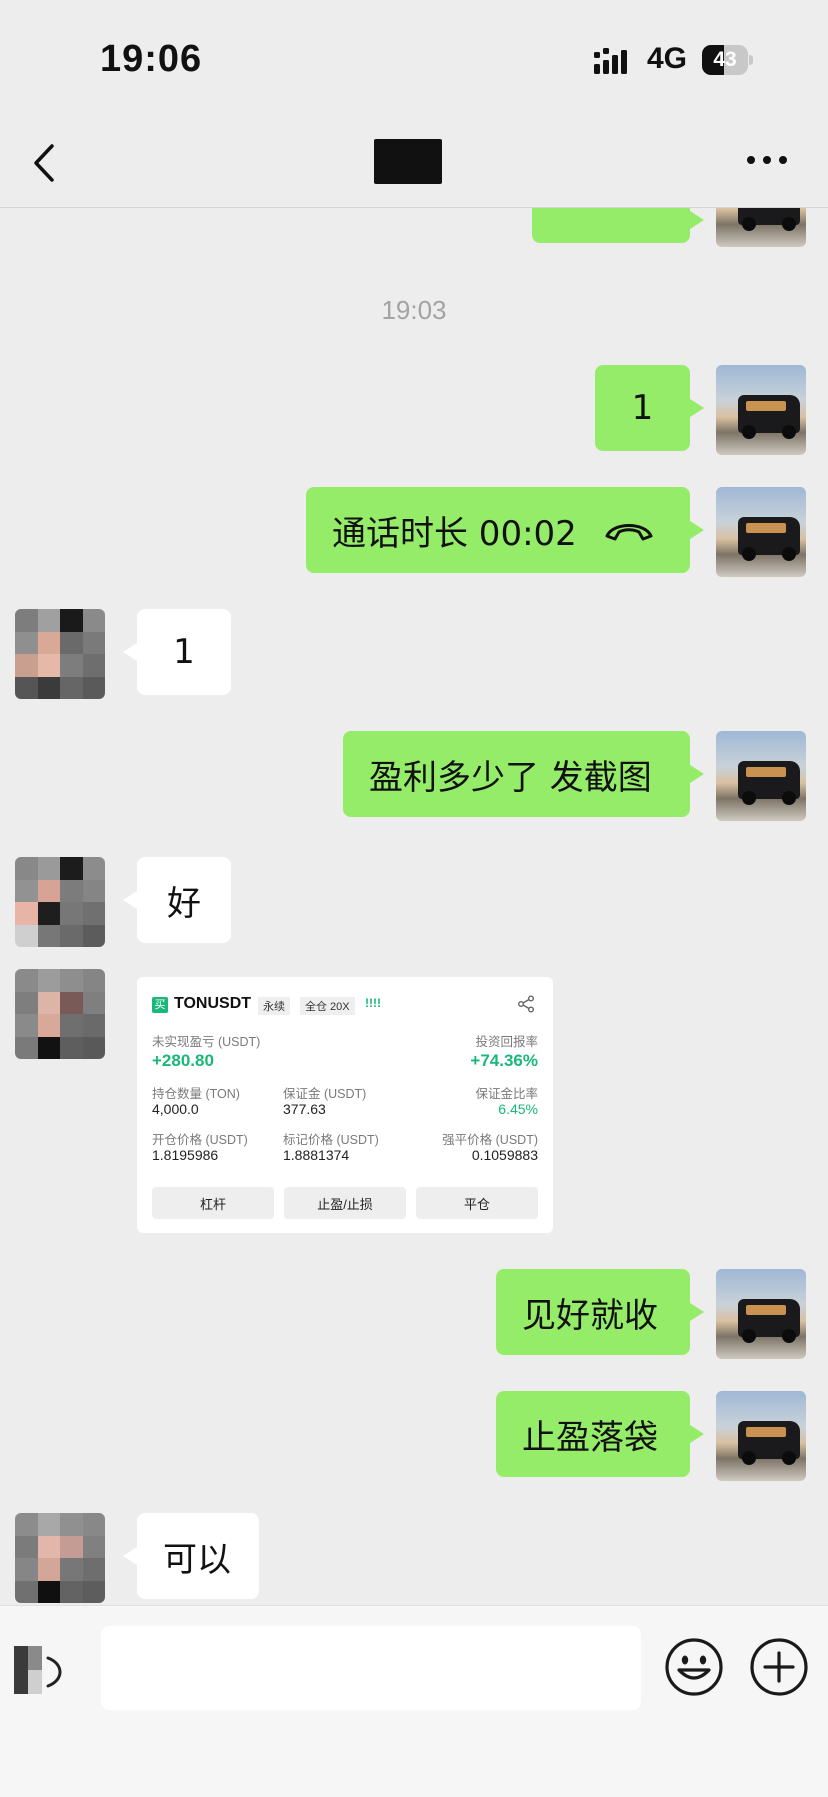  What do you see at coordinates (345, 1203) in the screenshot?
I see `tpsl-button: 止盈/止损` at bounding box center [345, 1203].